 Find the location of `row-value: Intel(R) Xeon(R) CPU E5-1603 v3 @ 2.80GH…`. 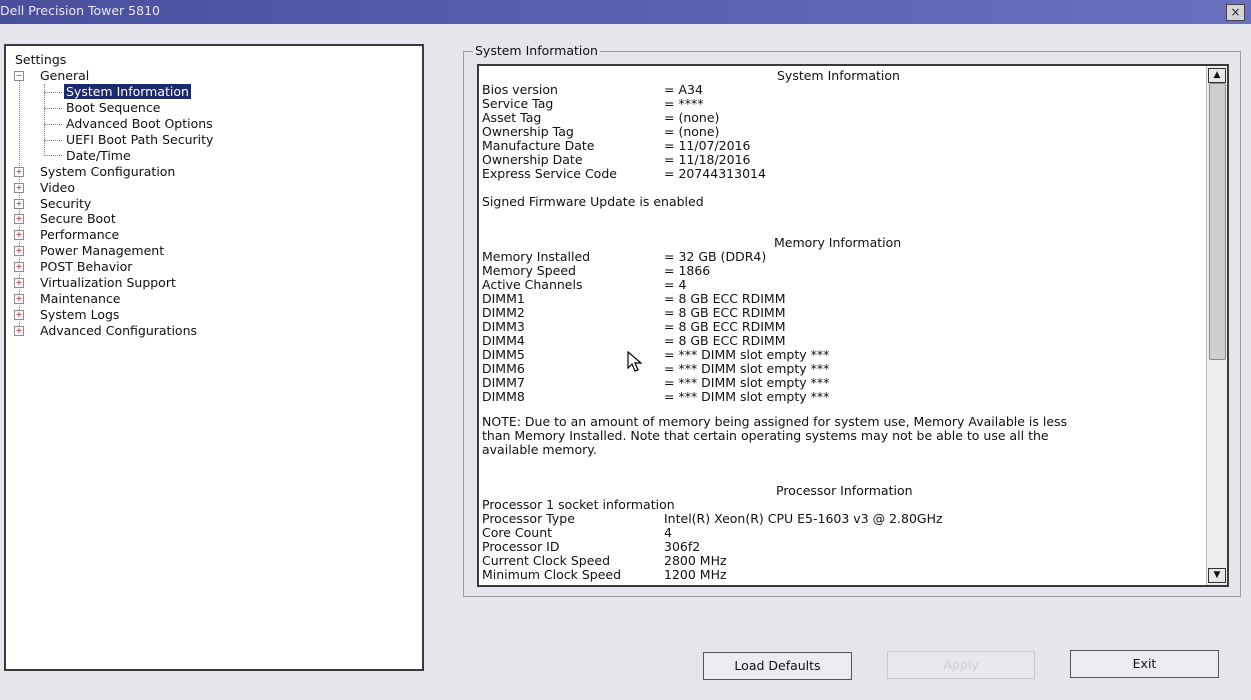

row-value: Intel(R) Xeon(R) CPU E5-1603 v3 @ 2.80GH… is located at coordinates (803, 518).